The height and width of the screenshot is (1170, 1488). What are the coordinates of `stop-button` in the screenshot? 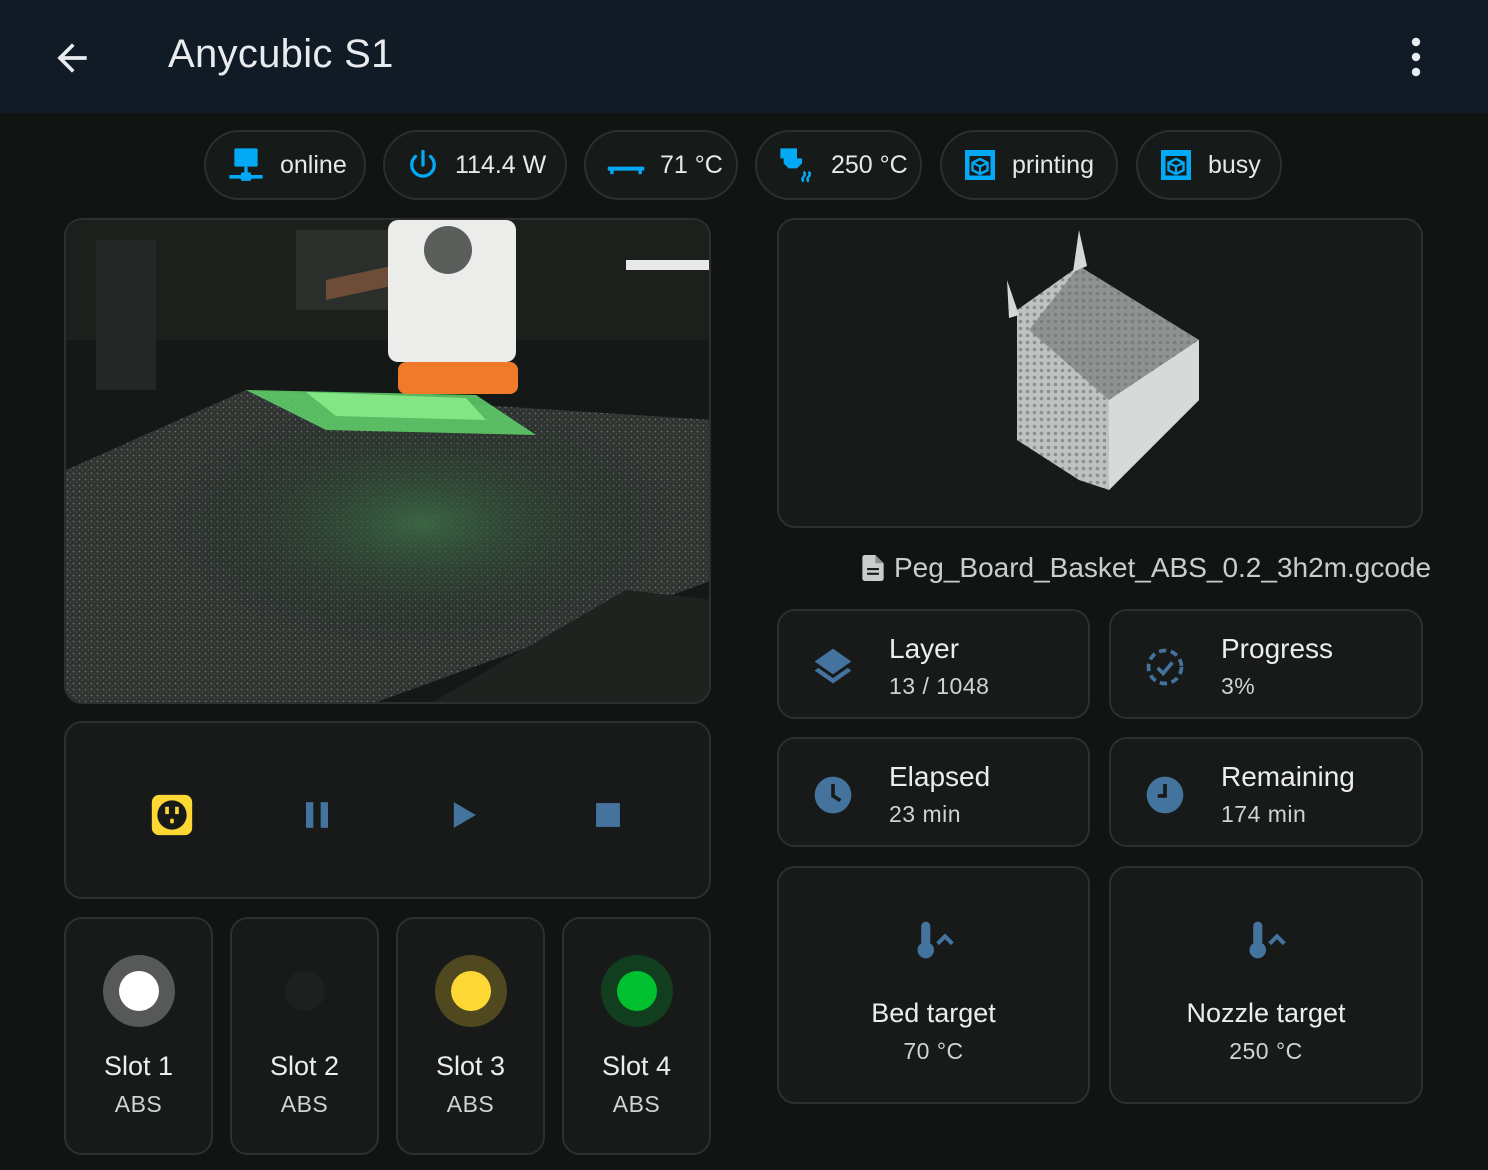 It's located at (608, 815).